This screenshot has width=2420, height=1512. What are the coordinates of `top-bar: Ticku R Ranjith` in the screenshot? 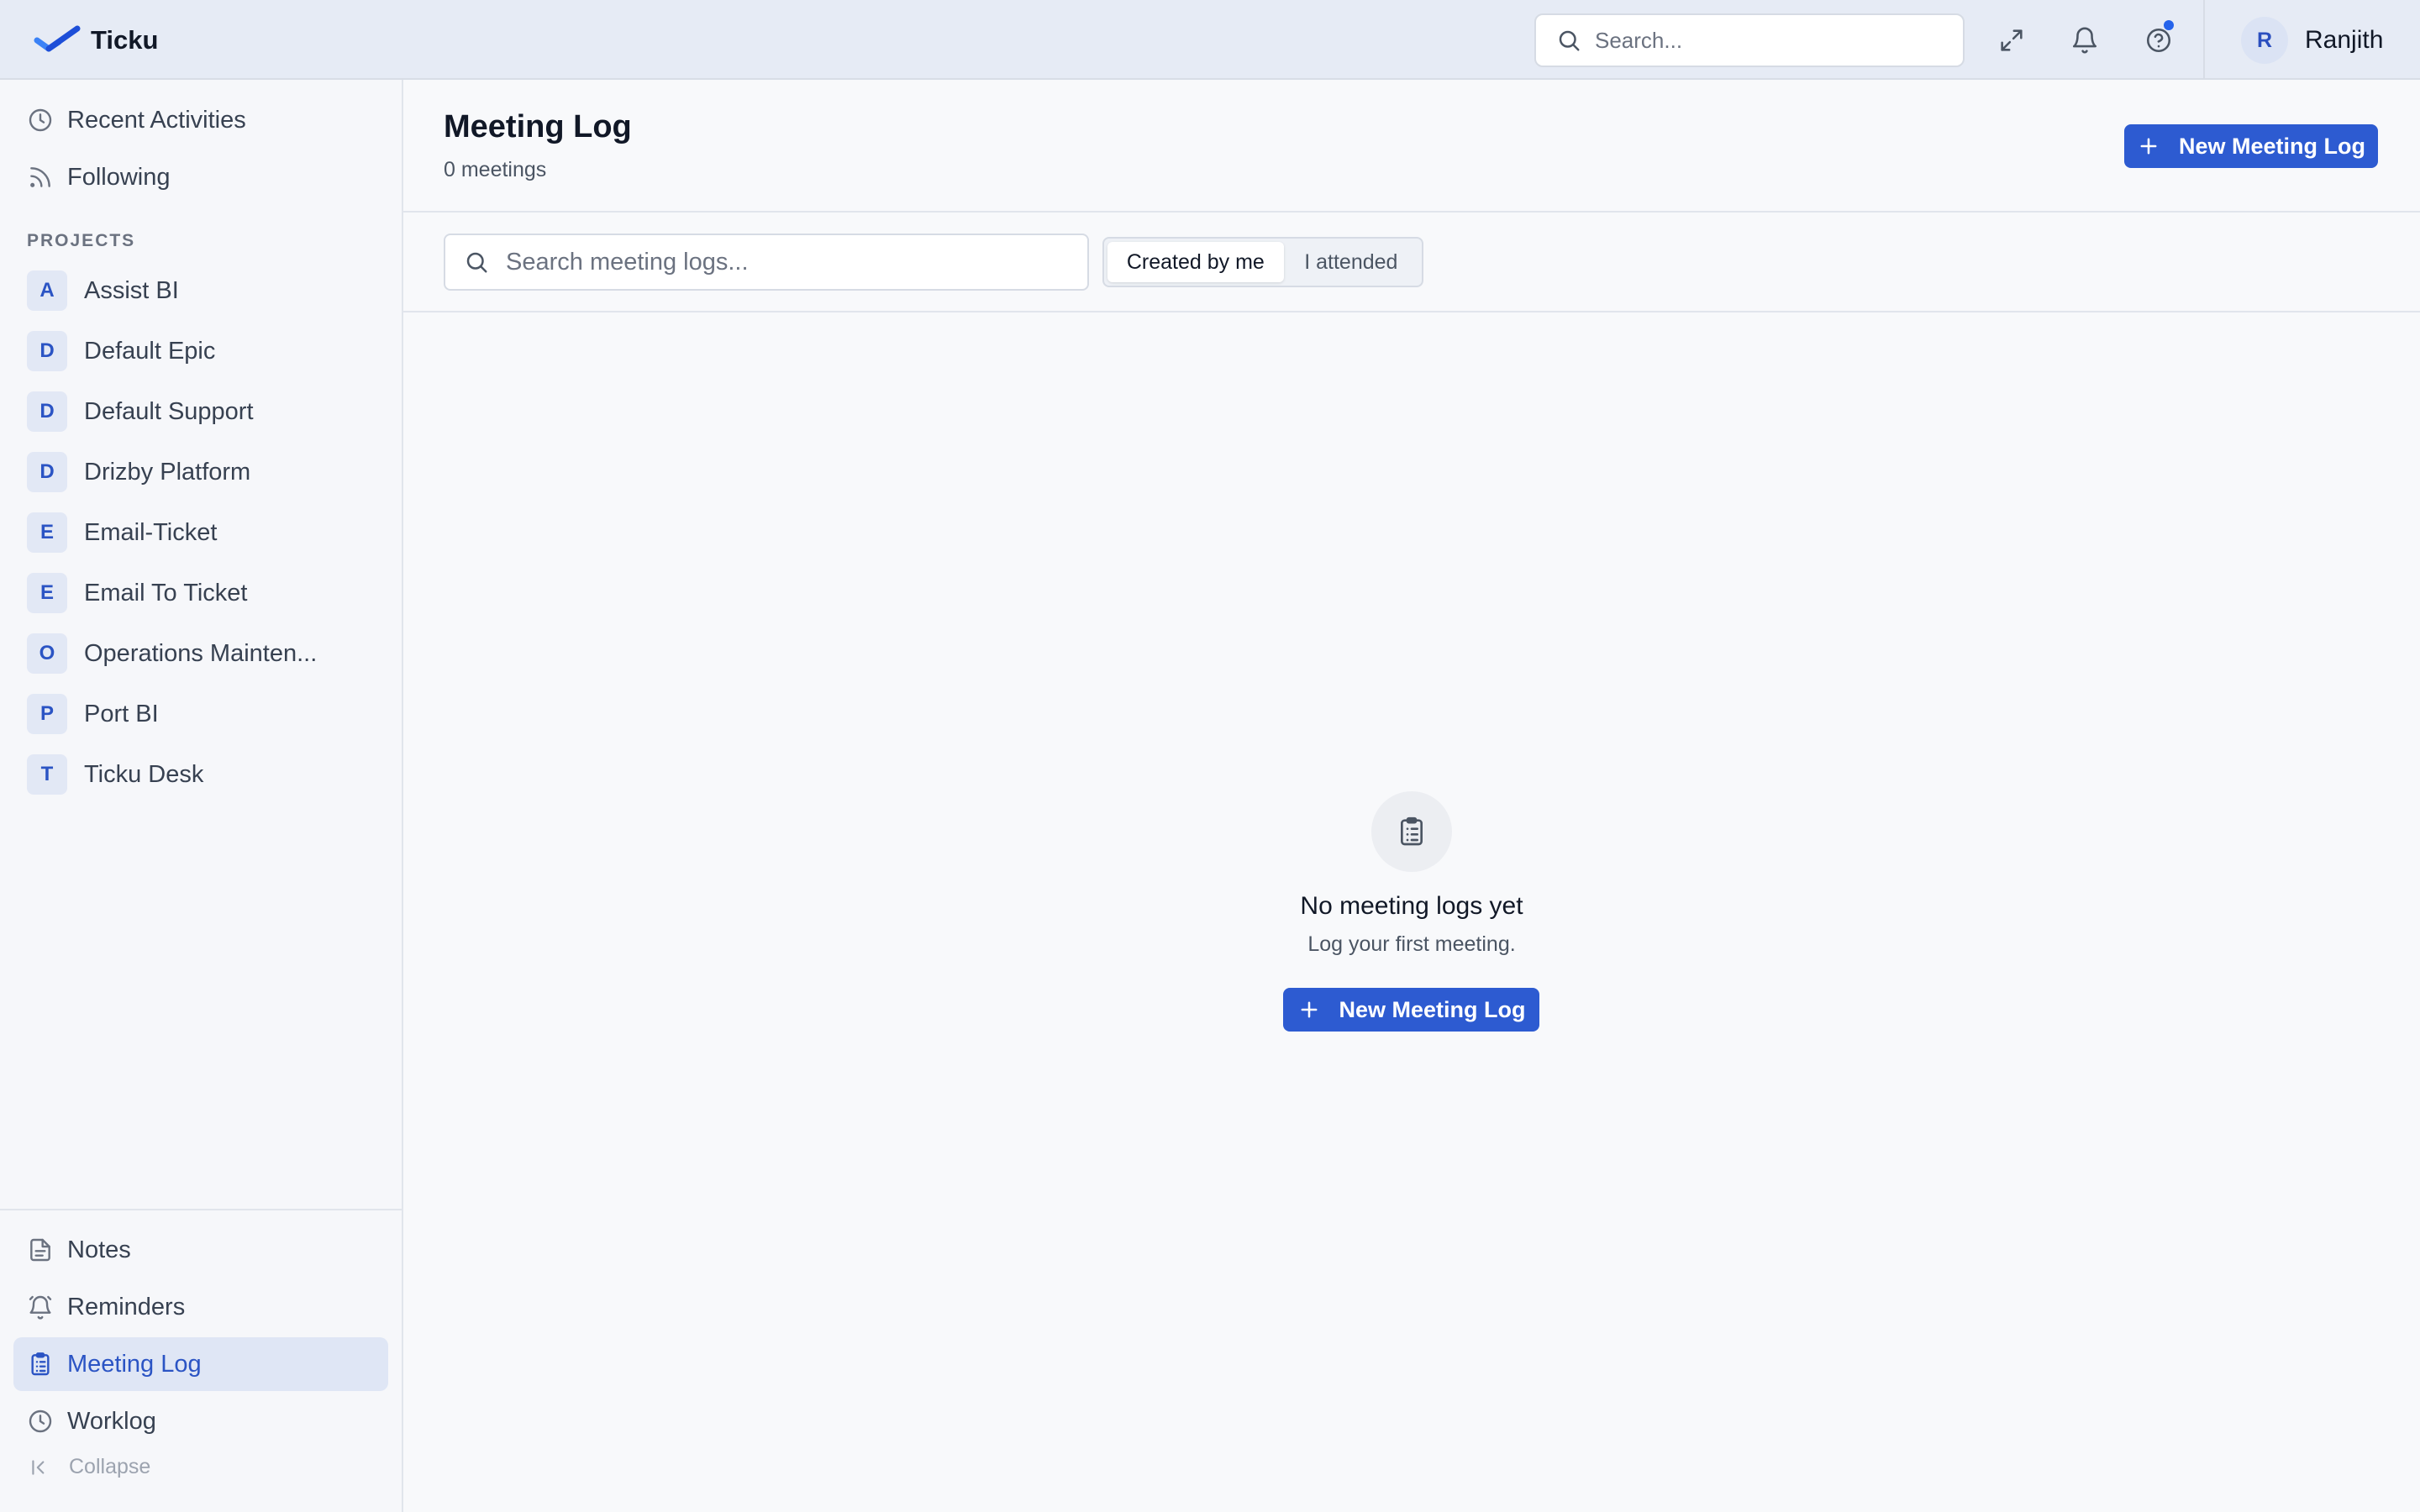 It's located at (1210, 40).